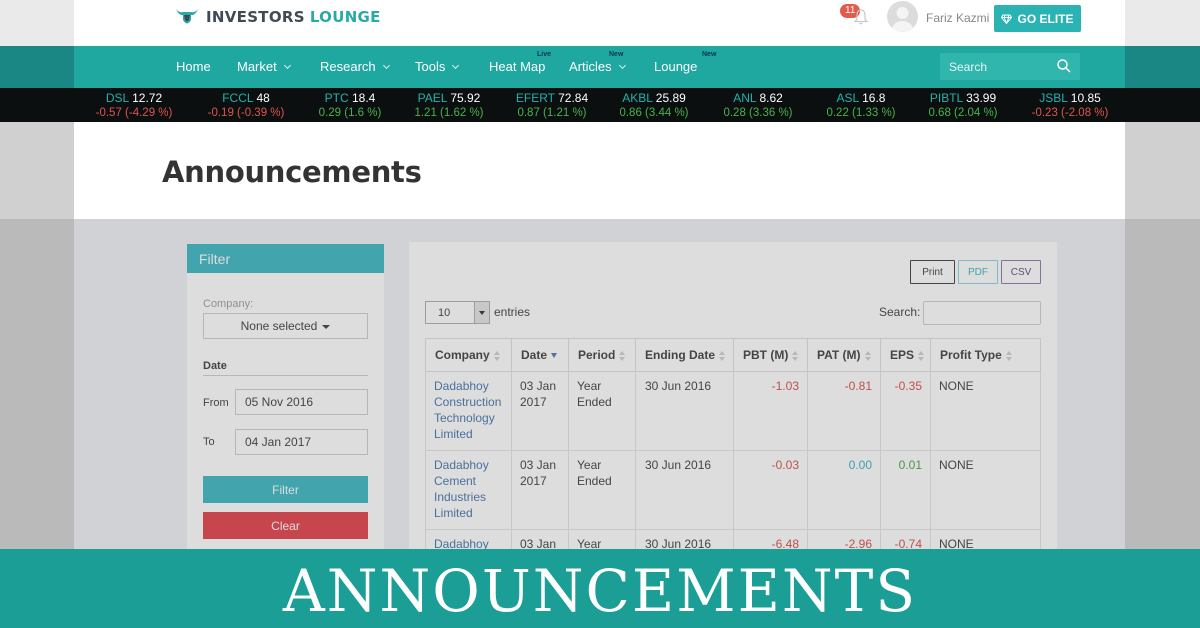 The image size is (1200, 628). Describe the element at coordinates (468, 355) in the screenshot. I see `column-header-company: Company` at that location.